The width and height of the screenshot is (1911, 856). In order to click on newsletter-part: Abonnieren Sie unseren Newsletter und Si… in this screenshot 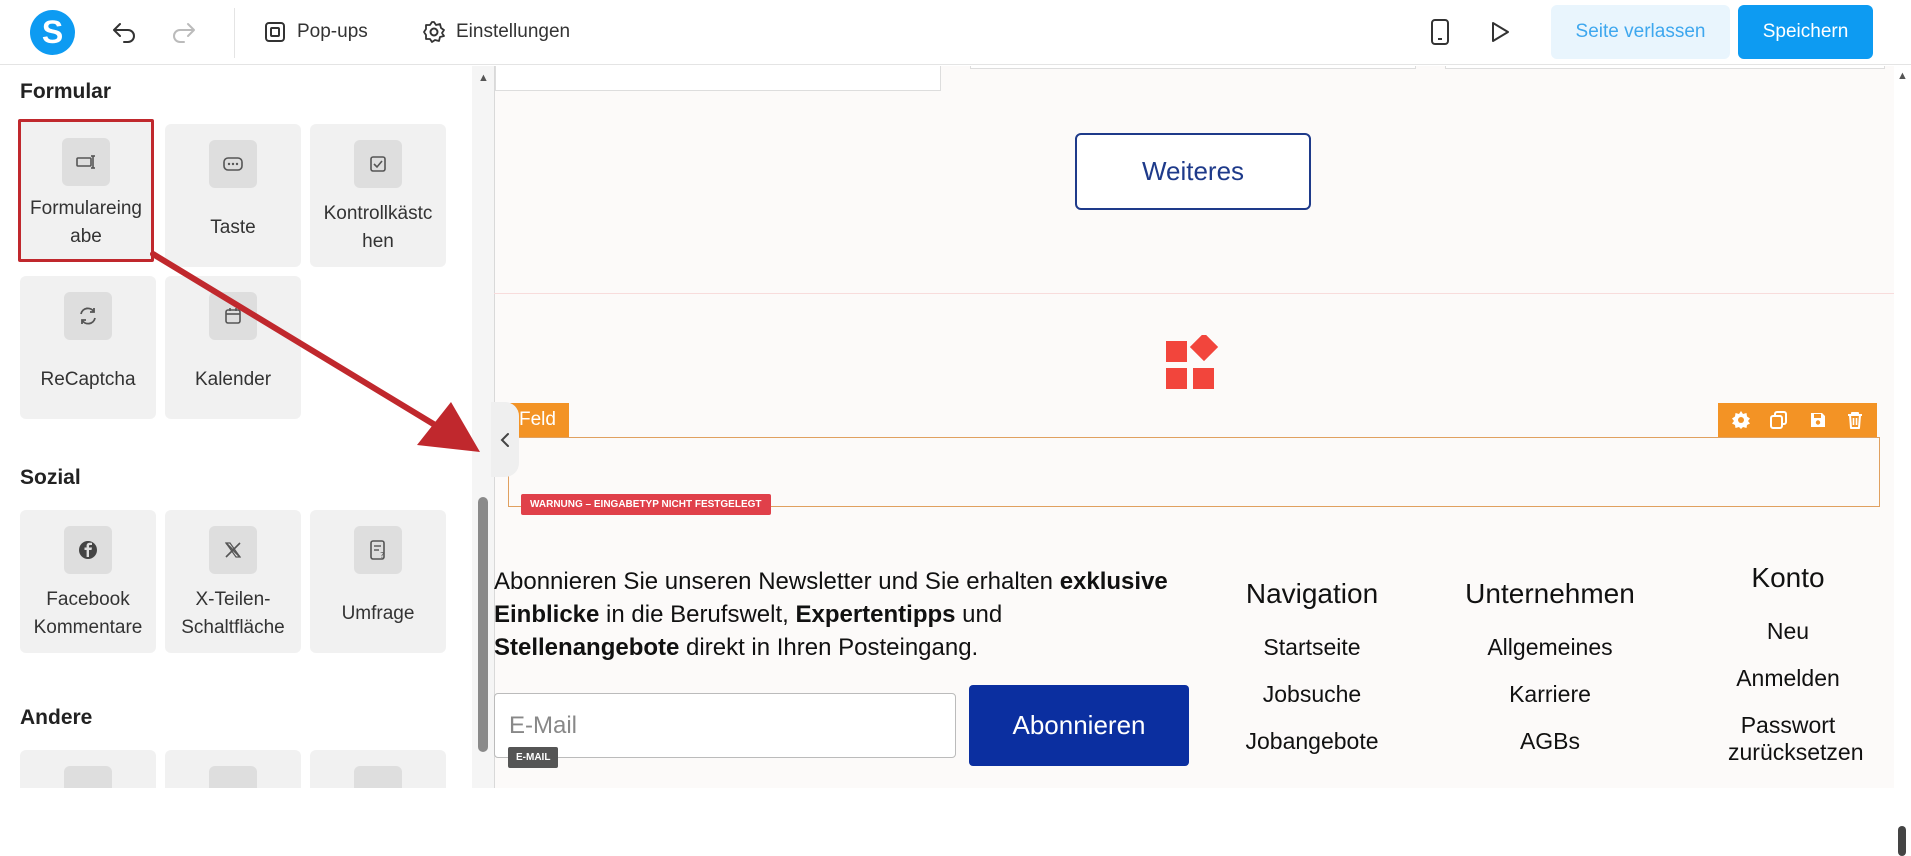, I will do `click(777, 581)`.